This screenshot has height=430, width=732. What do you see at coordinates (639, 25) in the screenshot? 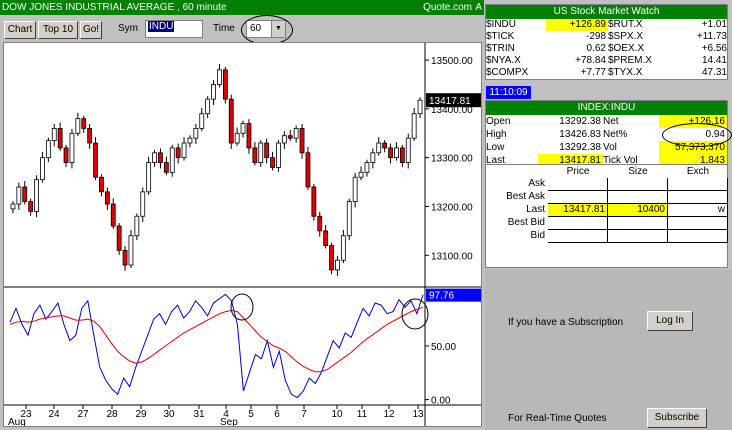
I see `watch-symbol: $RUT.X` at bounding box center [639, 25].